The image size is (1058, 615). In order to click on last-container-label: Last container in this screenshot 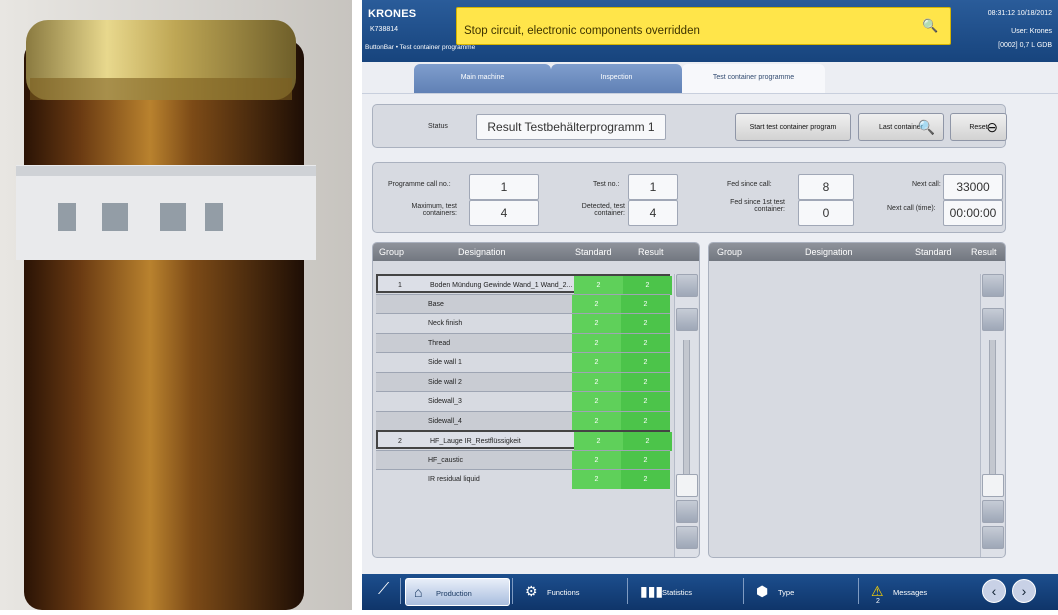, I will do `click(901, 127)`.